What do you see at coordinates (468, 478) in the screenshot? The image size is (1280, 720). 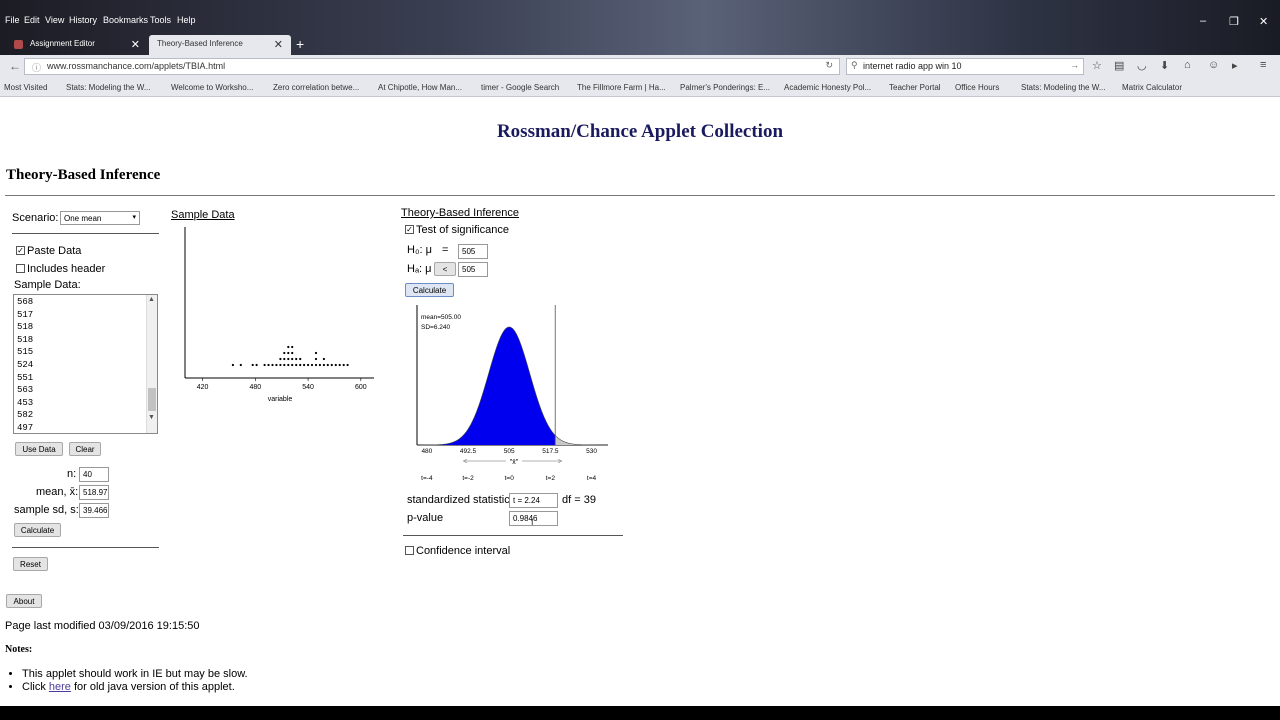 I see `t-tick-label: t=-2` at bounding box center [468, 478].